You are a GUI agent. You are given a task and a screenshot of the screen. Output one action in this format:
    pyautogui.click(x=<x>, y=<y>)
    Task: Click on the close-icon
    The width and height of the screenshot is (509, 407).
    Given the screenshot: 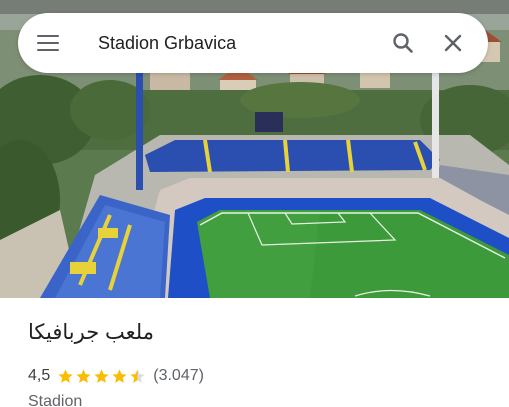 What is the action you would take?
    pyautogui.click(x=453, y=43)
    